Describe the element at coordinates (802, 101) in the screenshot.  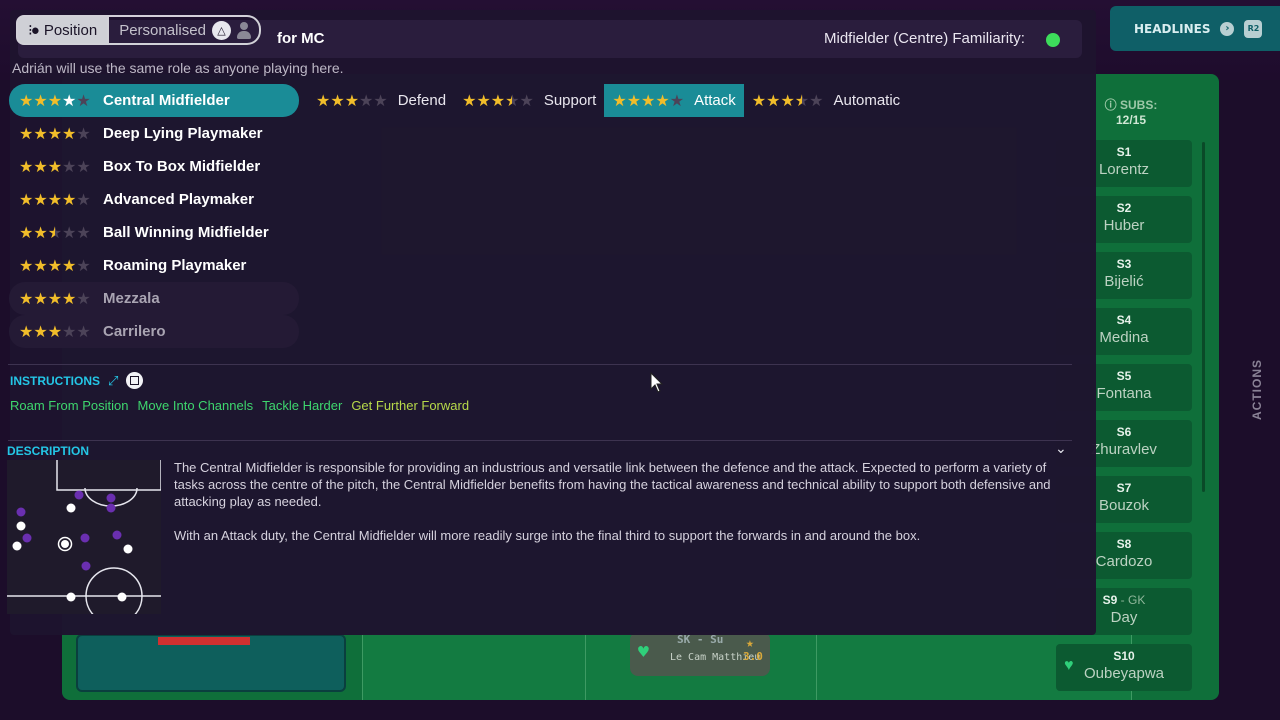
I see `star-half-icon: ★` at that location.